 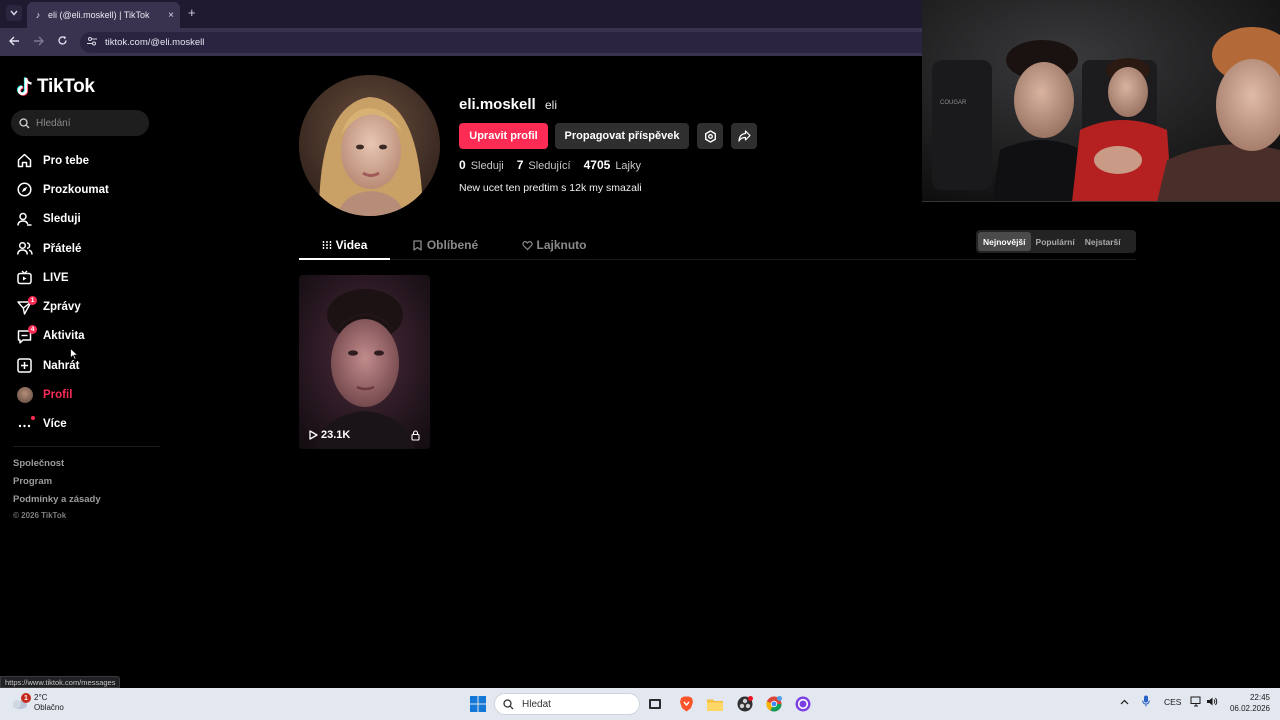 I want to click on profile-stats: 0 Sleduji 7 Sledující 4705 Lajky, so click(x=556, y=165).